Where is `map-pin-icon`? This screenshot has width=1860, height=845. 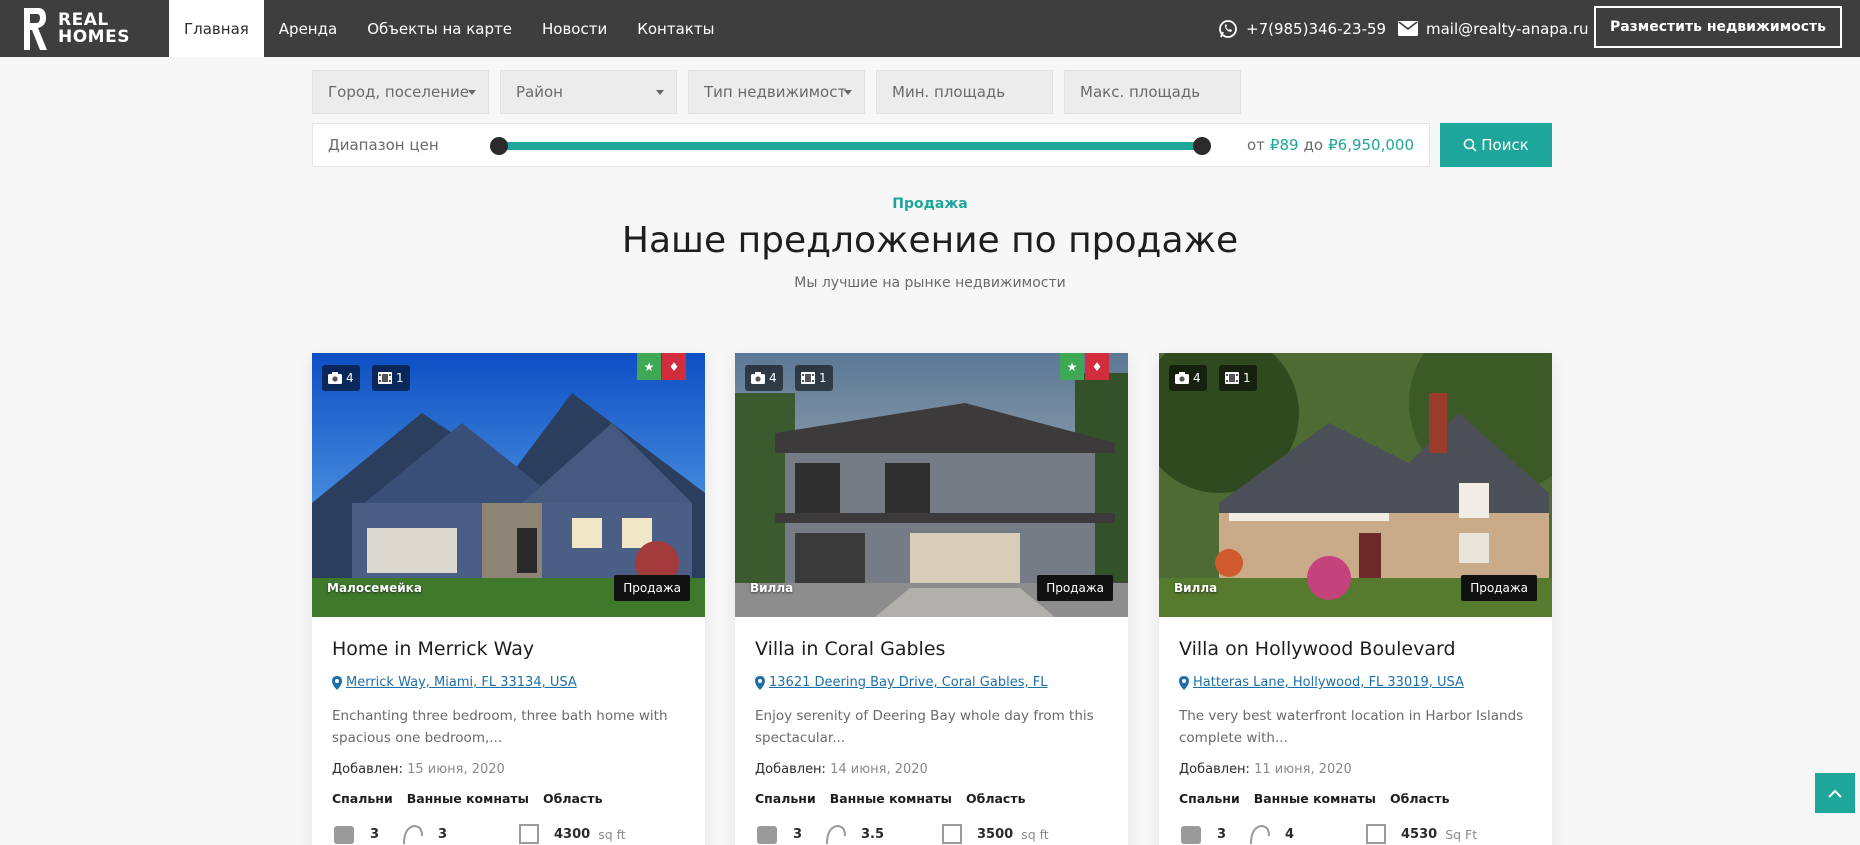 map-pin-icon is located at coordinates (337, 682).